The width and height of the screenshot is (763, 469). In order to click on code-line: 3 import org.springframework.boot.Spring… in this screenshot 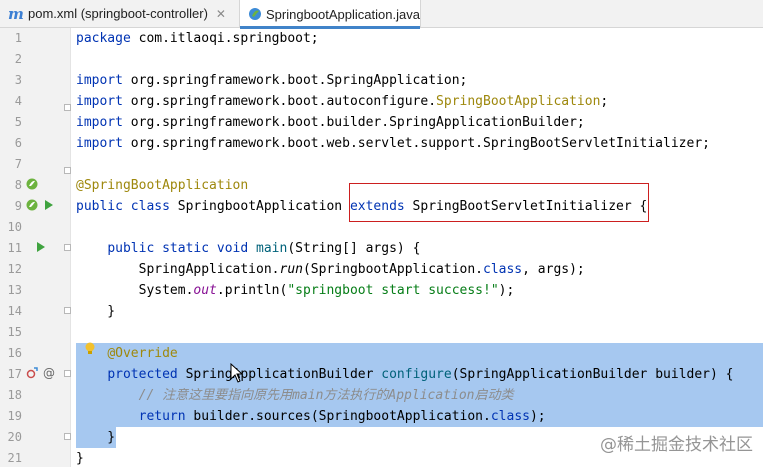, I will do `click(381, 80)`.